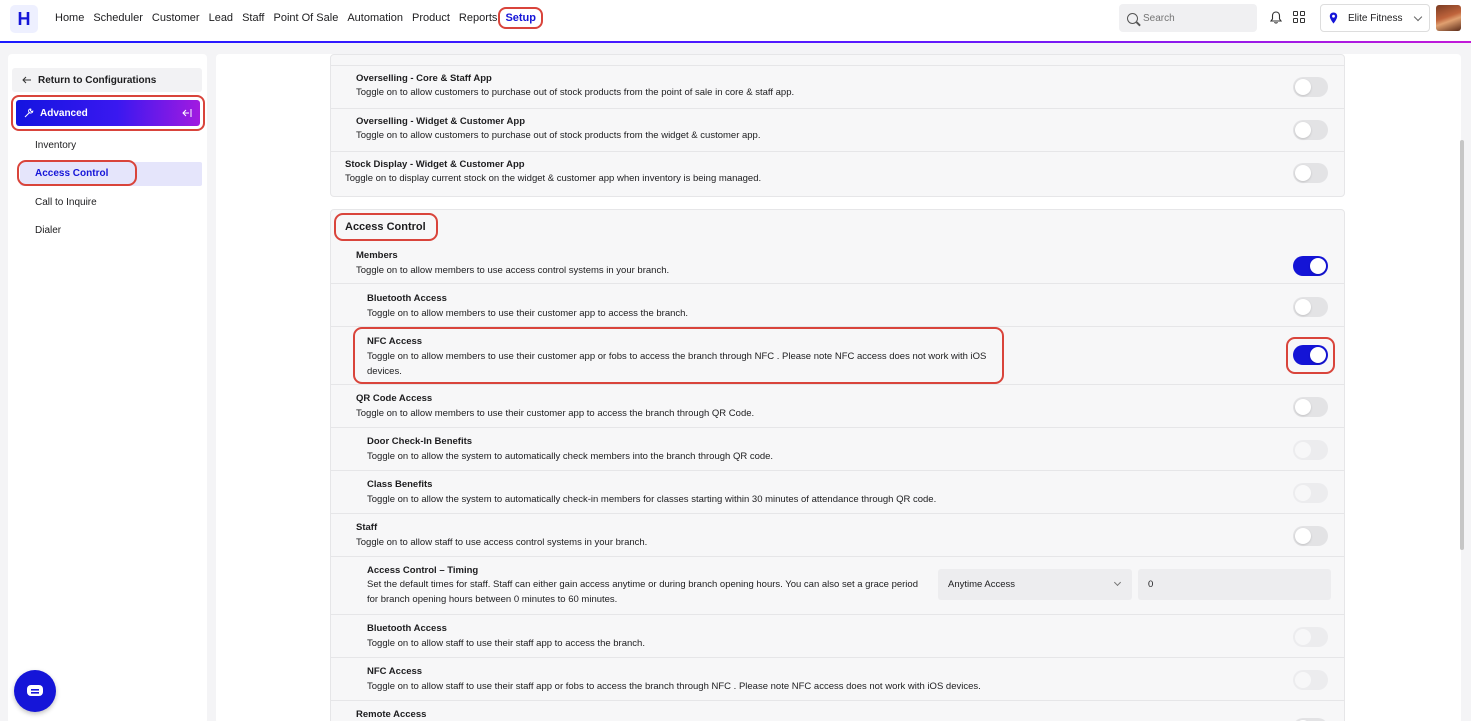 This screenshot has height=721, width=1471. What do you see at coordinates (385, 227) in the screenshot?
I see `access-control-heading: Access Control` at bounding box center [385, 227].